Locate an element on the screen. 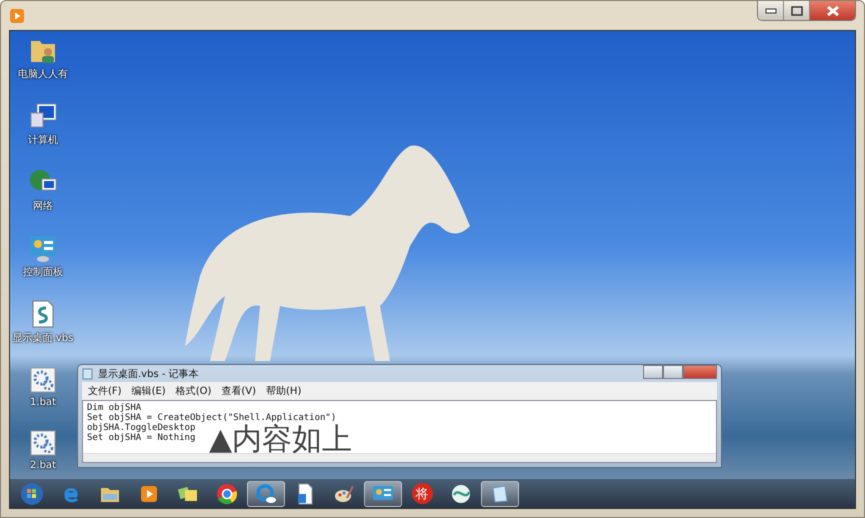  code-line: Set objSHA = CreateObject("Shell.Application") is located at coordinates (212, 418).